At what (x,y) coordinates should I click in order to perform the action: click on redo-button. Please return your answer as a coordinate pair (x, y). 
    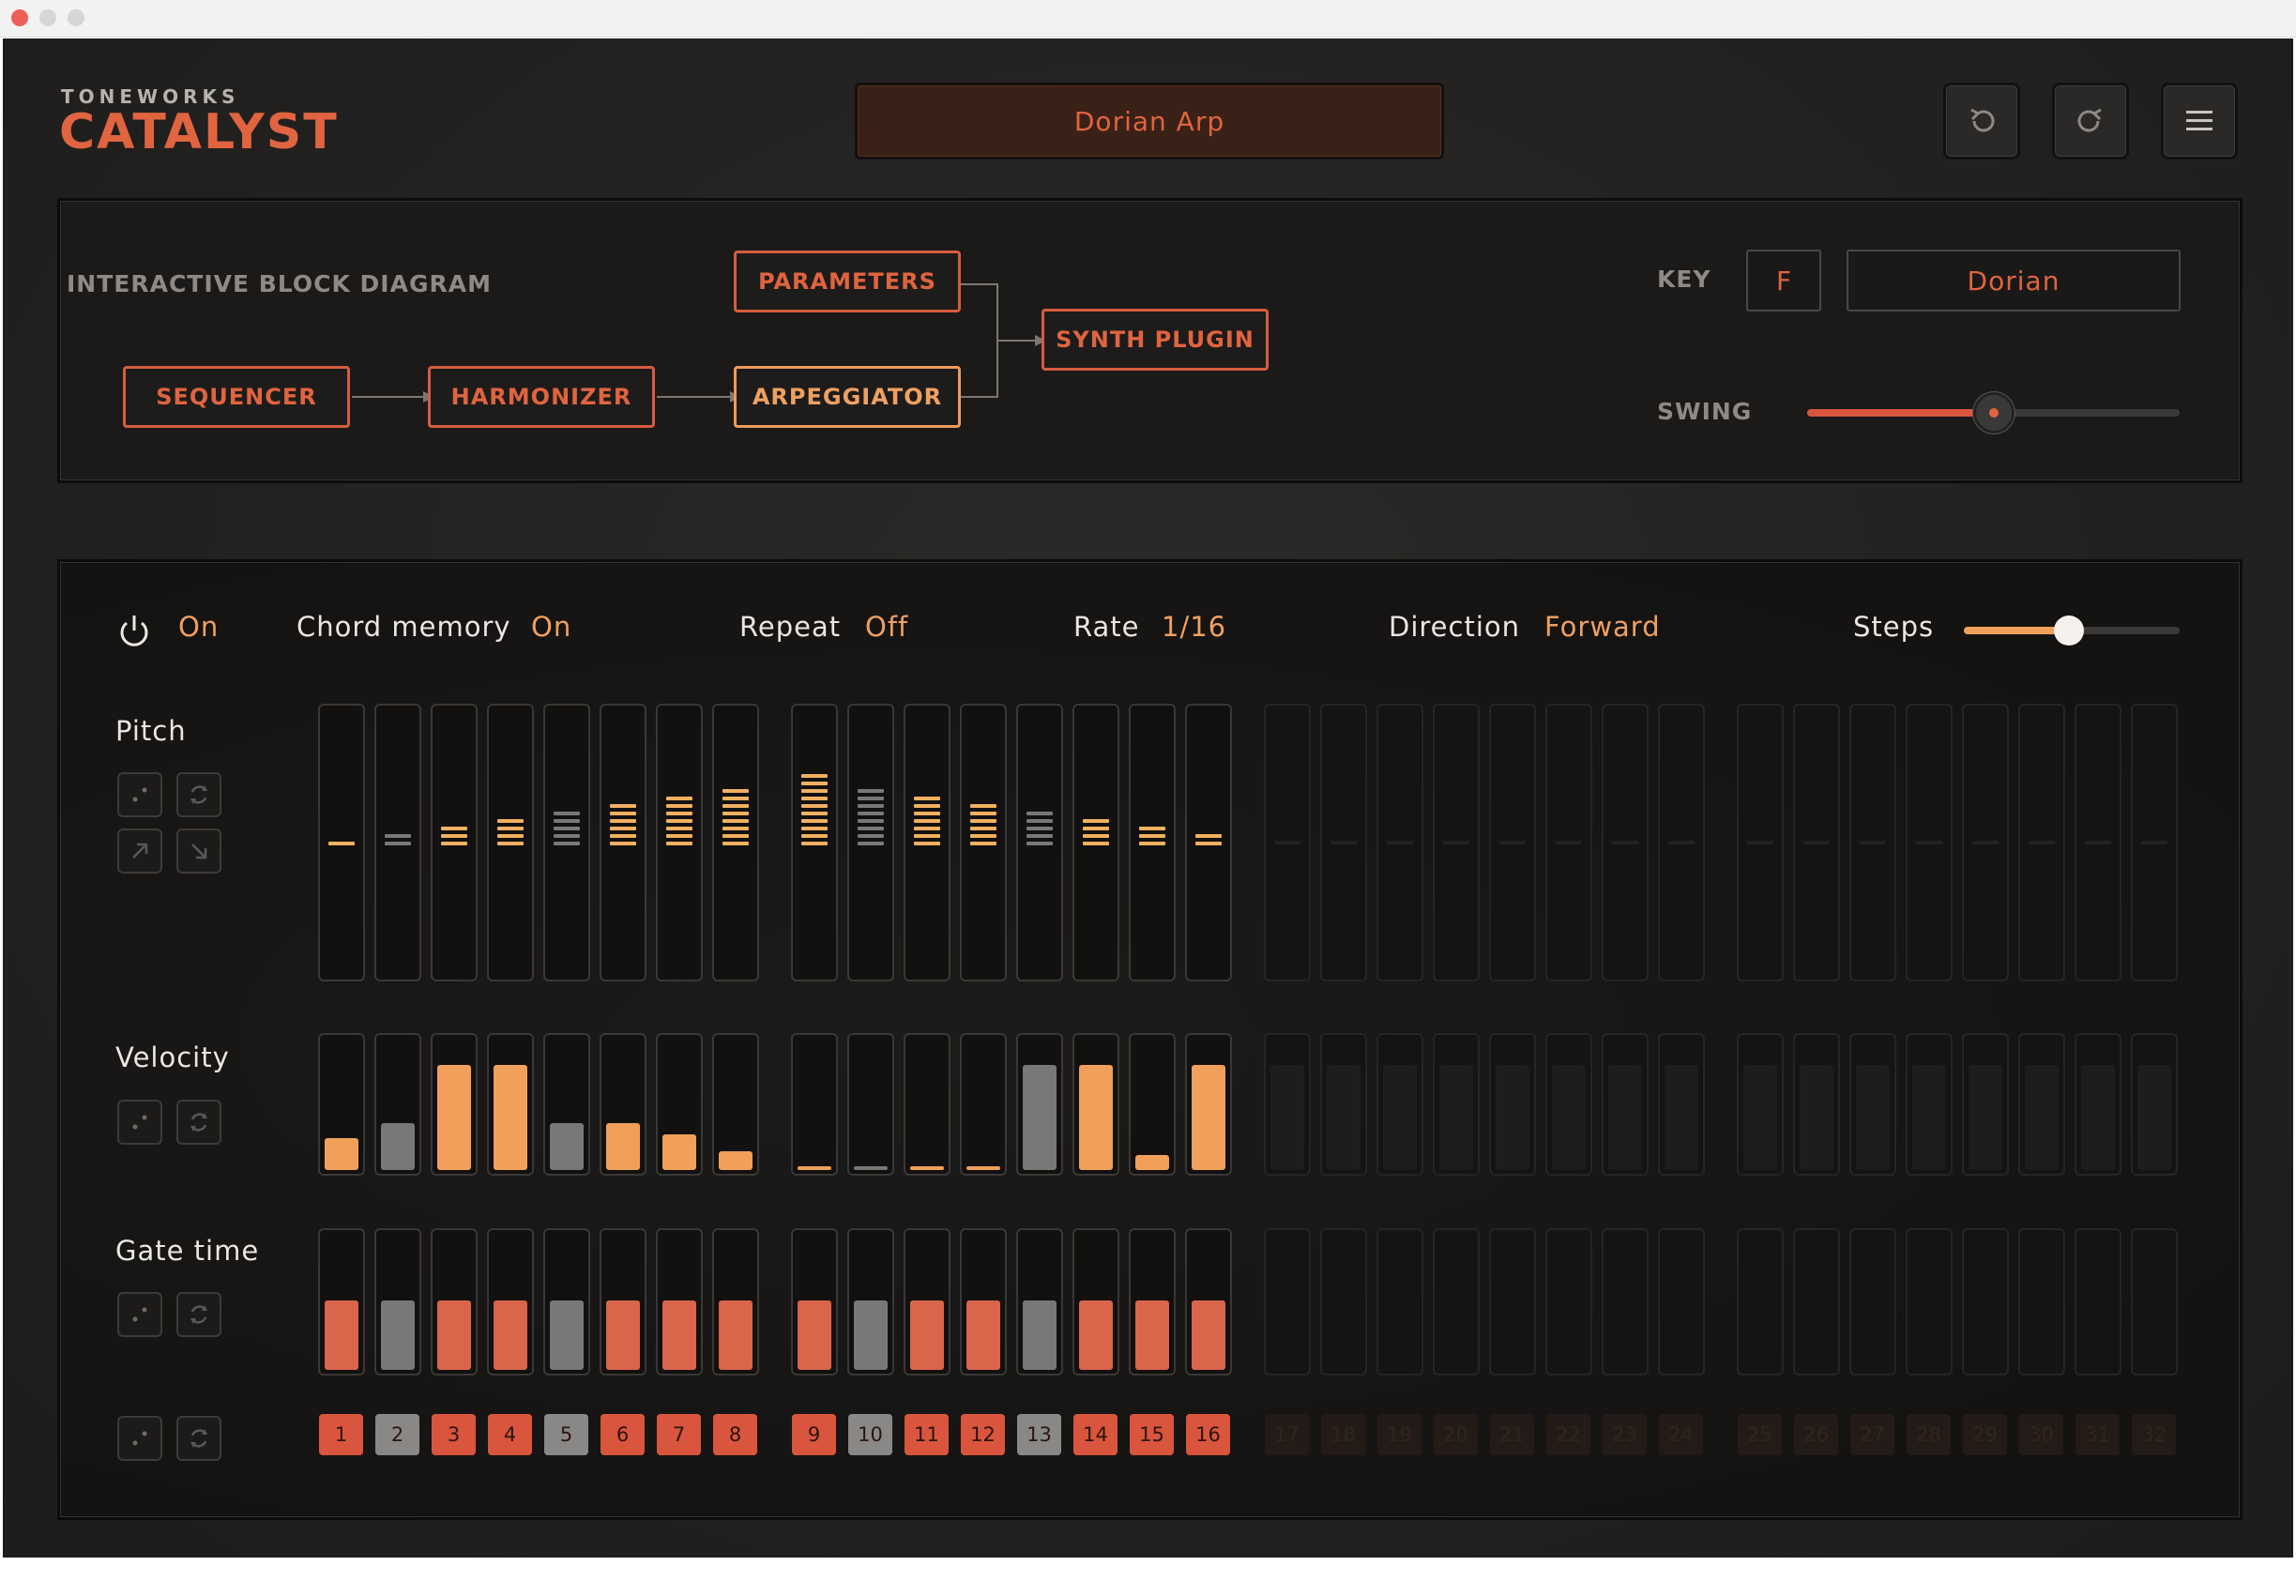
    Looking at the image, I should click on (2090, 121).